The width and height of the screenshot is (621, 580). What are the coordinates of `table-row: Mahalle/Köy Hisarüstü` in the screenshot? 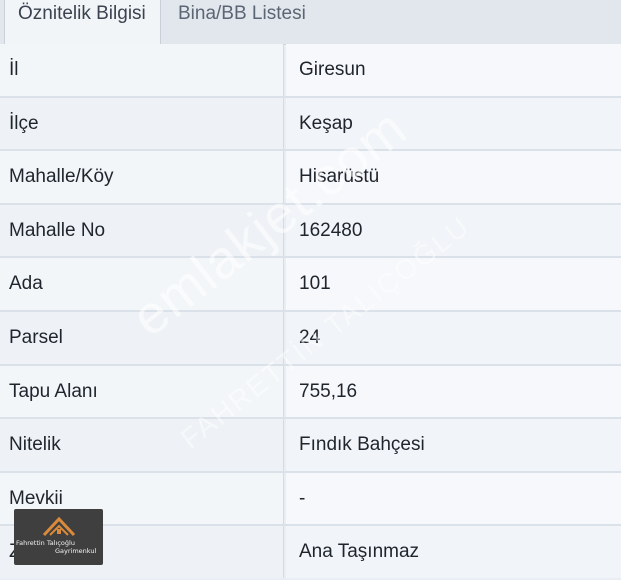 It's located at (310, 177).